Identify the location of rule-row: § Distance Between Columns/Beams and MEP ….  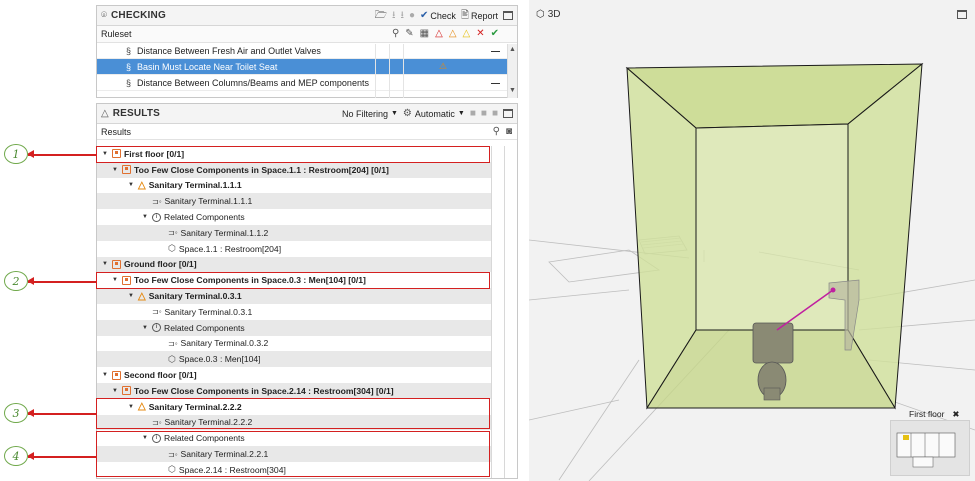
(307, 83).